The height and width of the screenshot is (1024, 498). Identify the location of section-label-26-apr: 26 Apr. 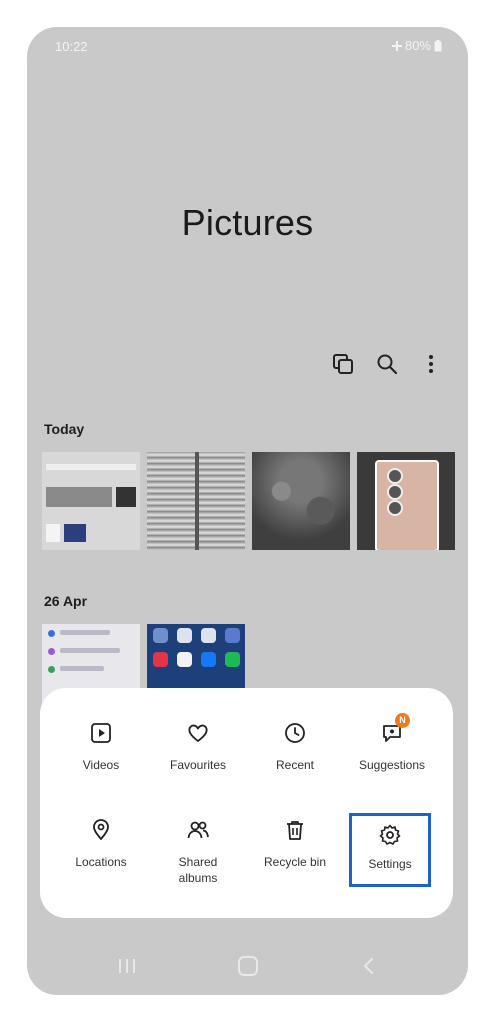
(66, 601).